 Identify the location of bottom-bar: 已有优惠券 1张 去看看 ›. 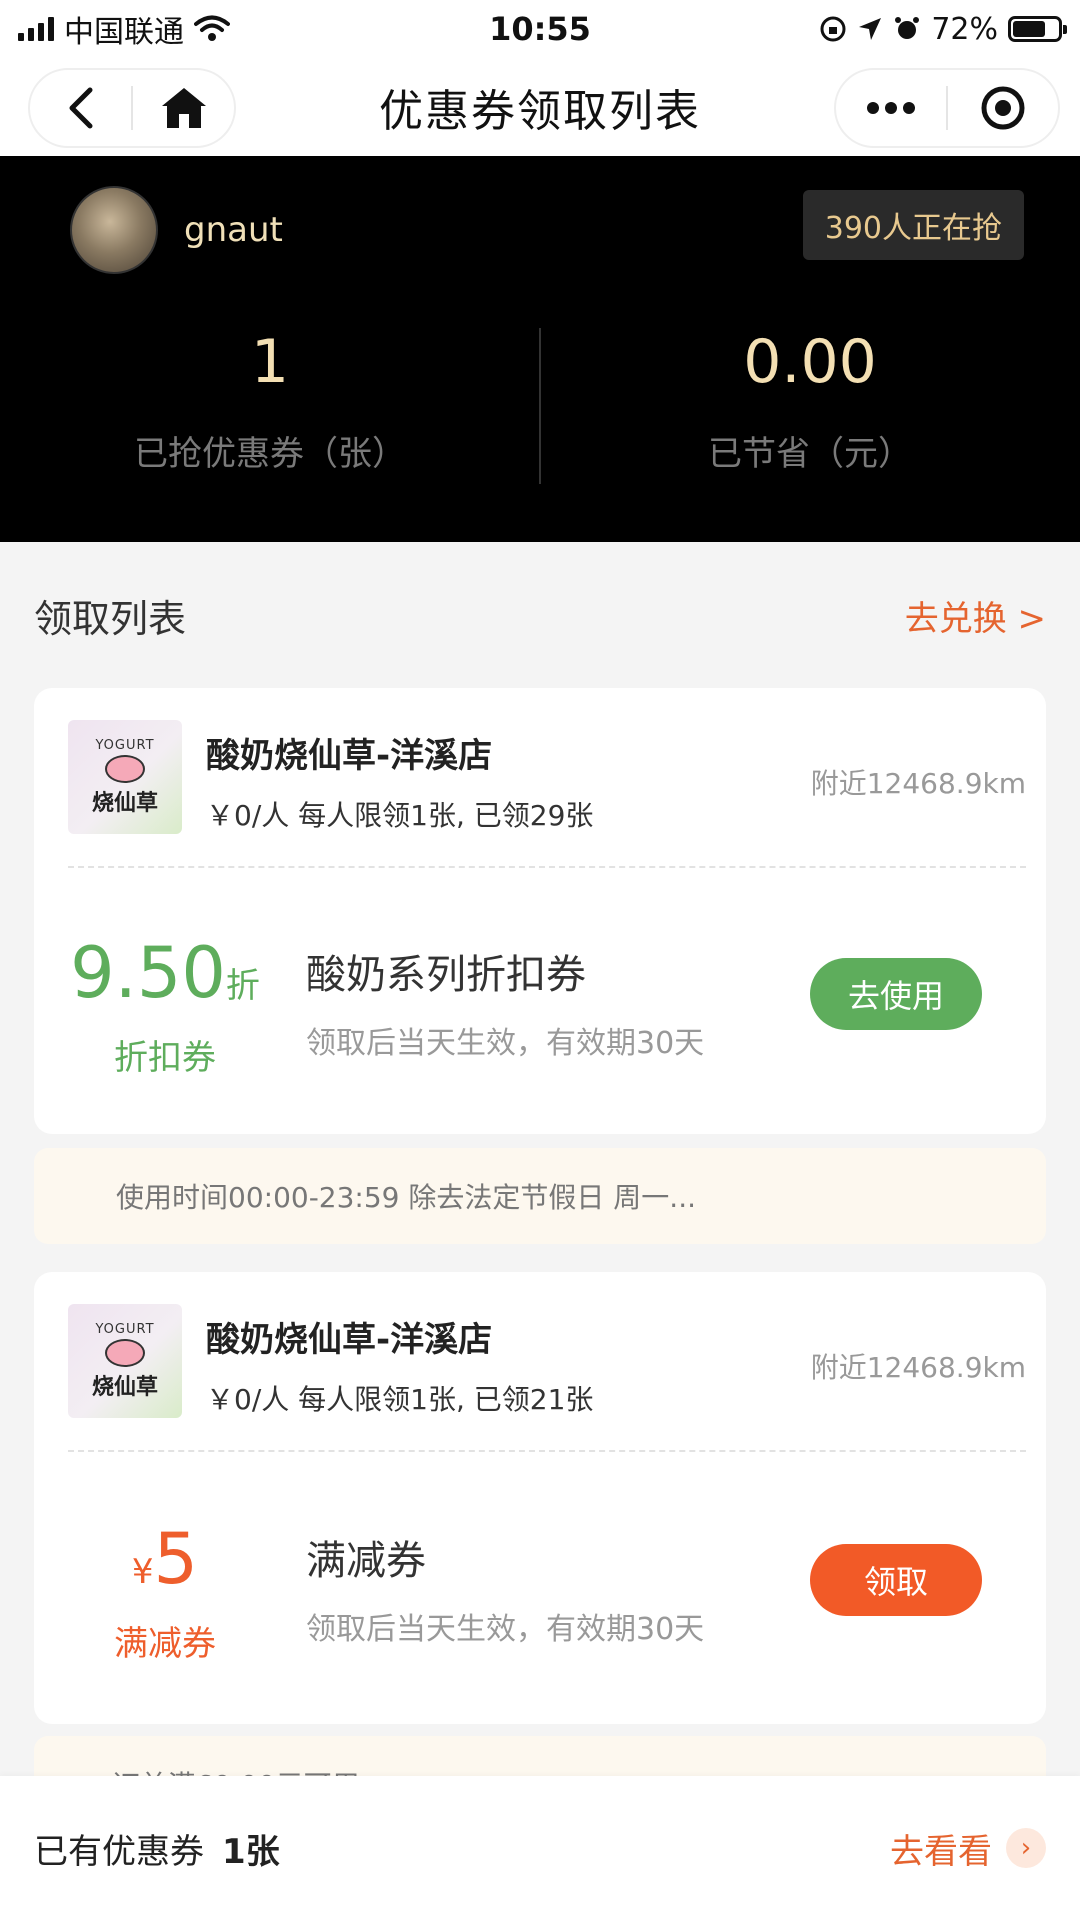
(540, 1848).